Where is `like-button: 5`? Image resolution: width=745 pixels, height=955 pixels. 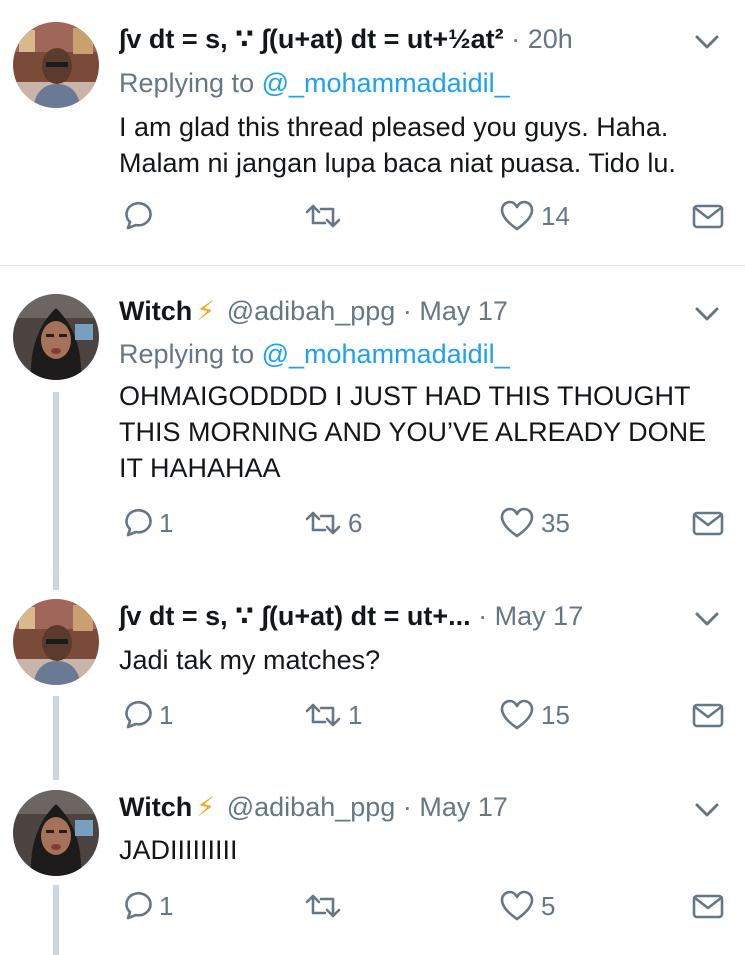 like-button: 5 is located at coordinates (527, 906).